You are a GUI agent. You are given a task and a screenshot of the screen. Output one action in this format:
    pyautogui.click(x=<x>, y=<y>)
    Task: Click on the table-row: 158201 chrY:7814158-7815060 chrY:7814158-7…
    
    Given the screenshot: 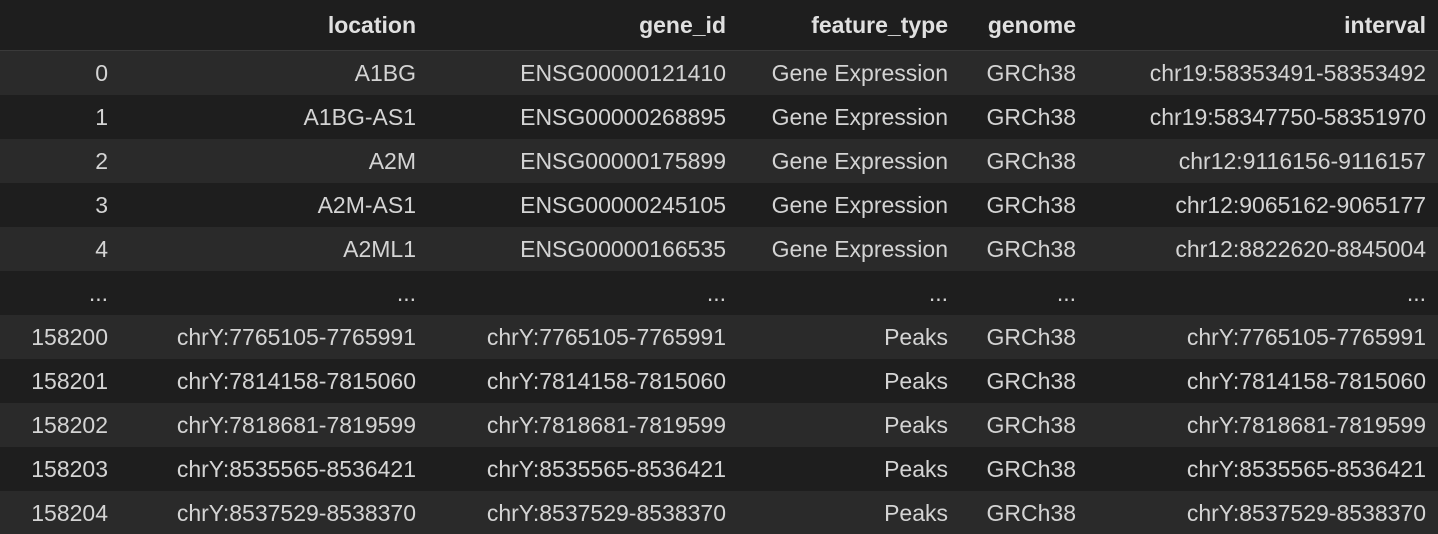 What is the action you would take?
    pyautogui.click(x=719, y=381)
    